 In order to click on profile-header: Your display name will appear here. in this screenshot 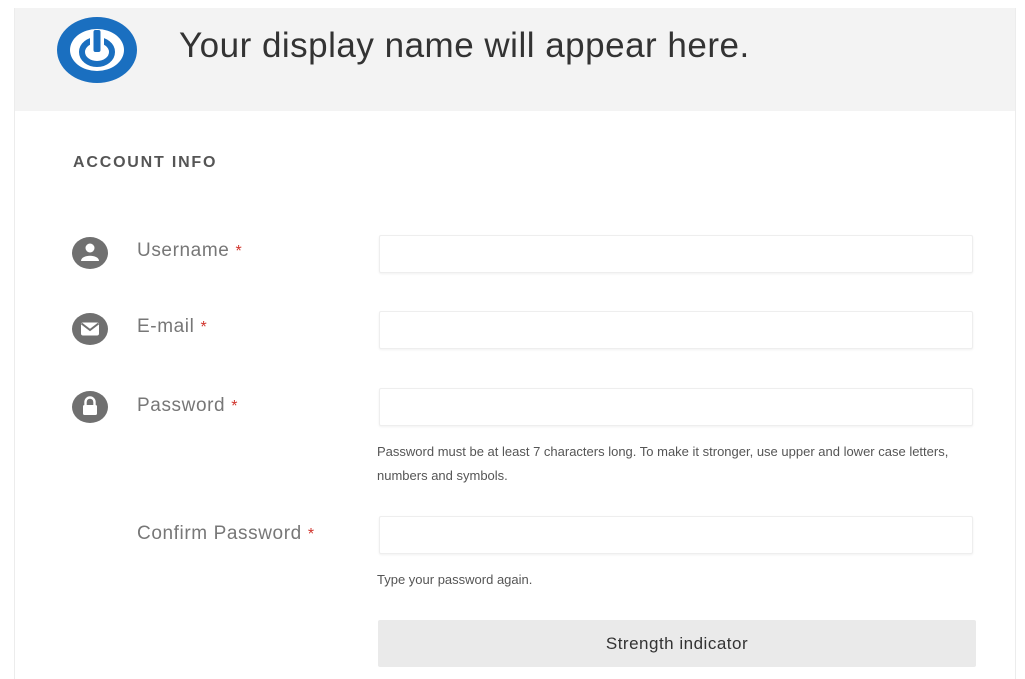, I will do `click(515, 59)`.